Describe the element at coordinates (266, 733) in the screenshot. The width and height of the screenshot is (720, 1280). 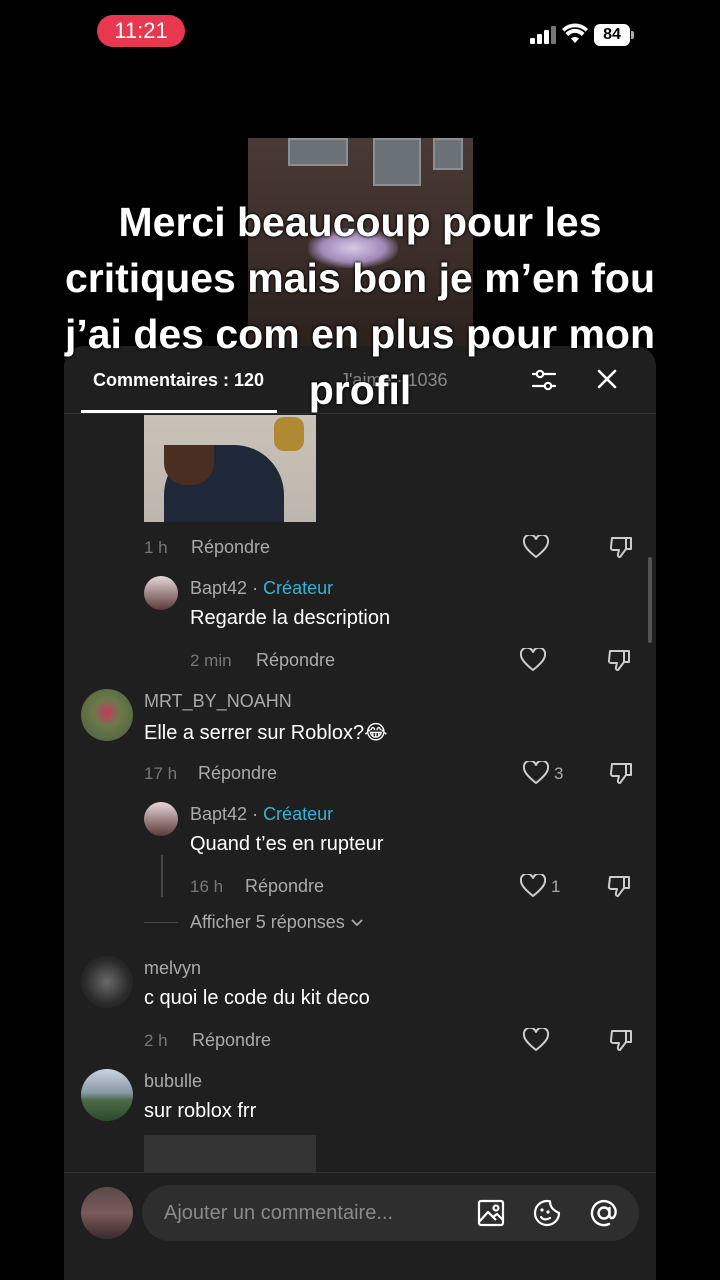
I see `comment-text: Elle a serrer sur Roblox?😂` at that location.